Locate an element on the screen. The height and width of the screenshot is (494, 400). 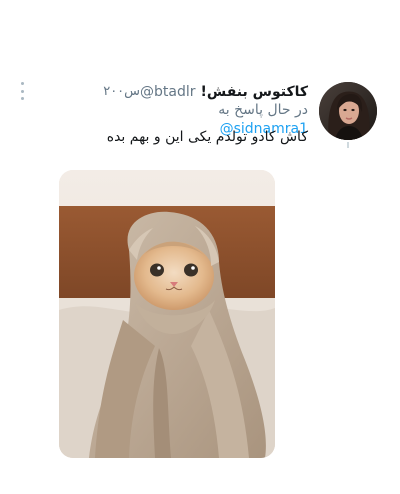
tweet-timestamp: ۲۰۰س is located at coordinates (121, 92).